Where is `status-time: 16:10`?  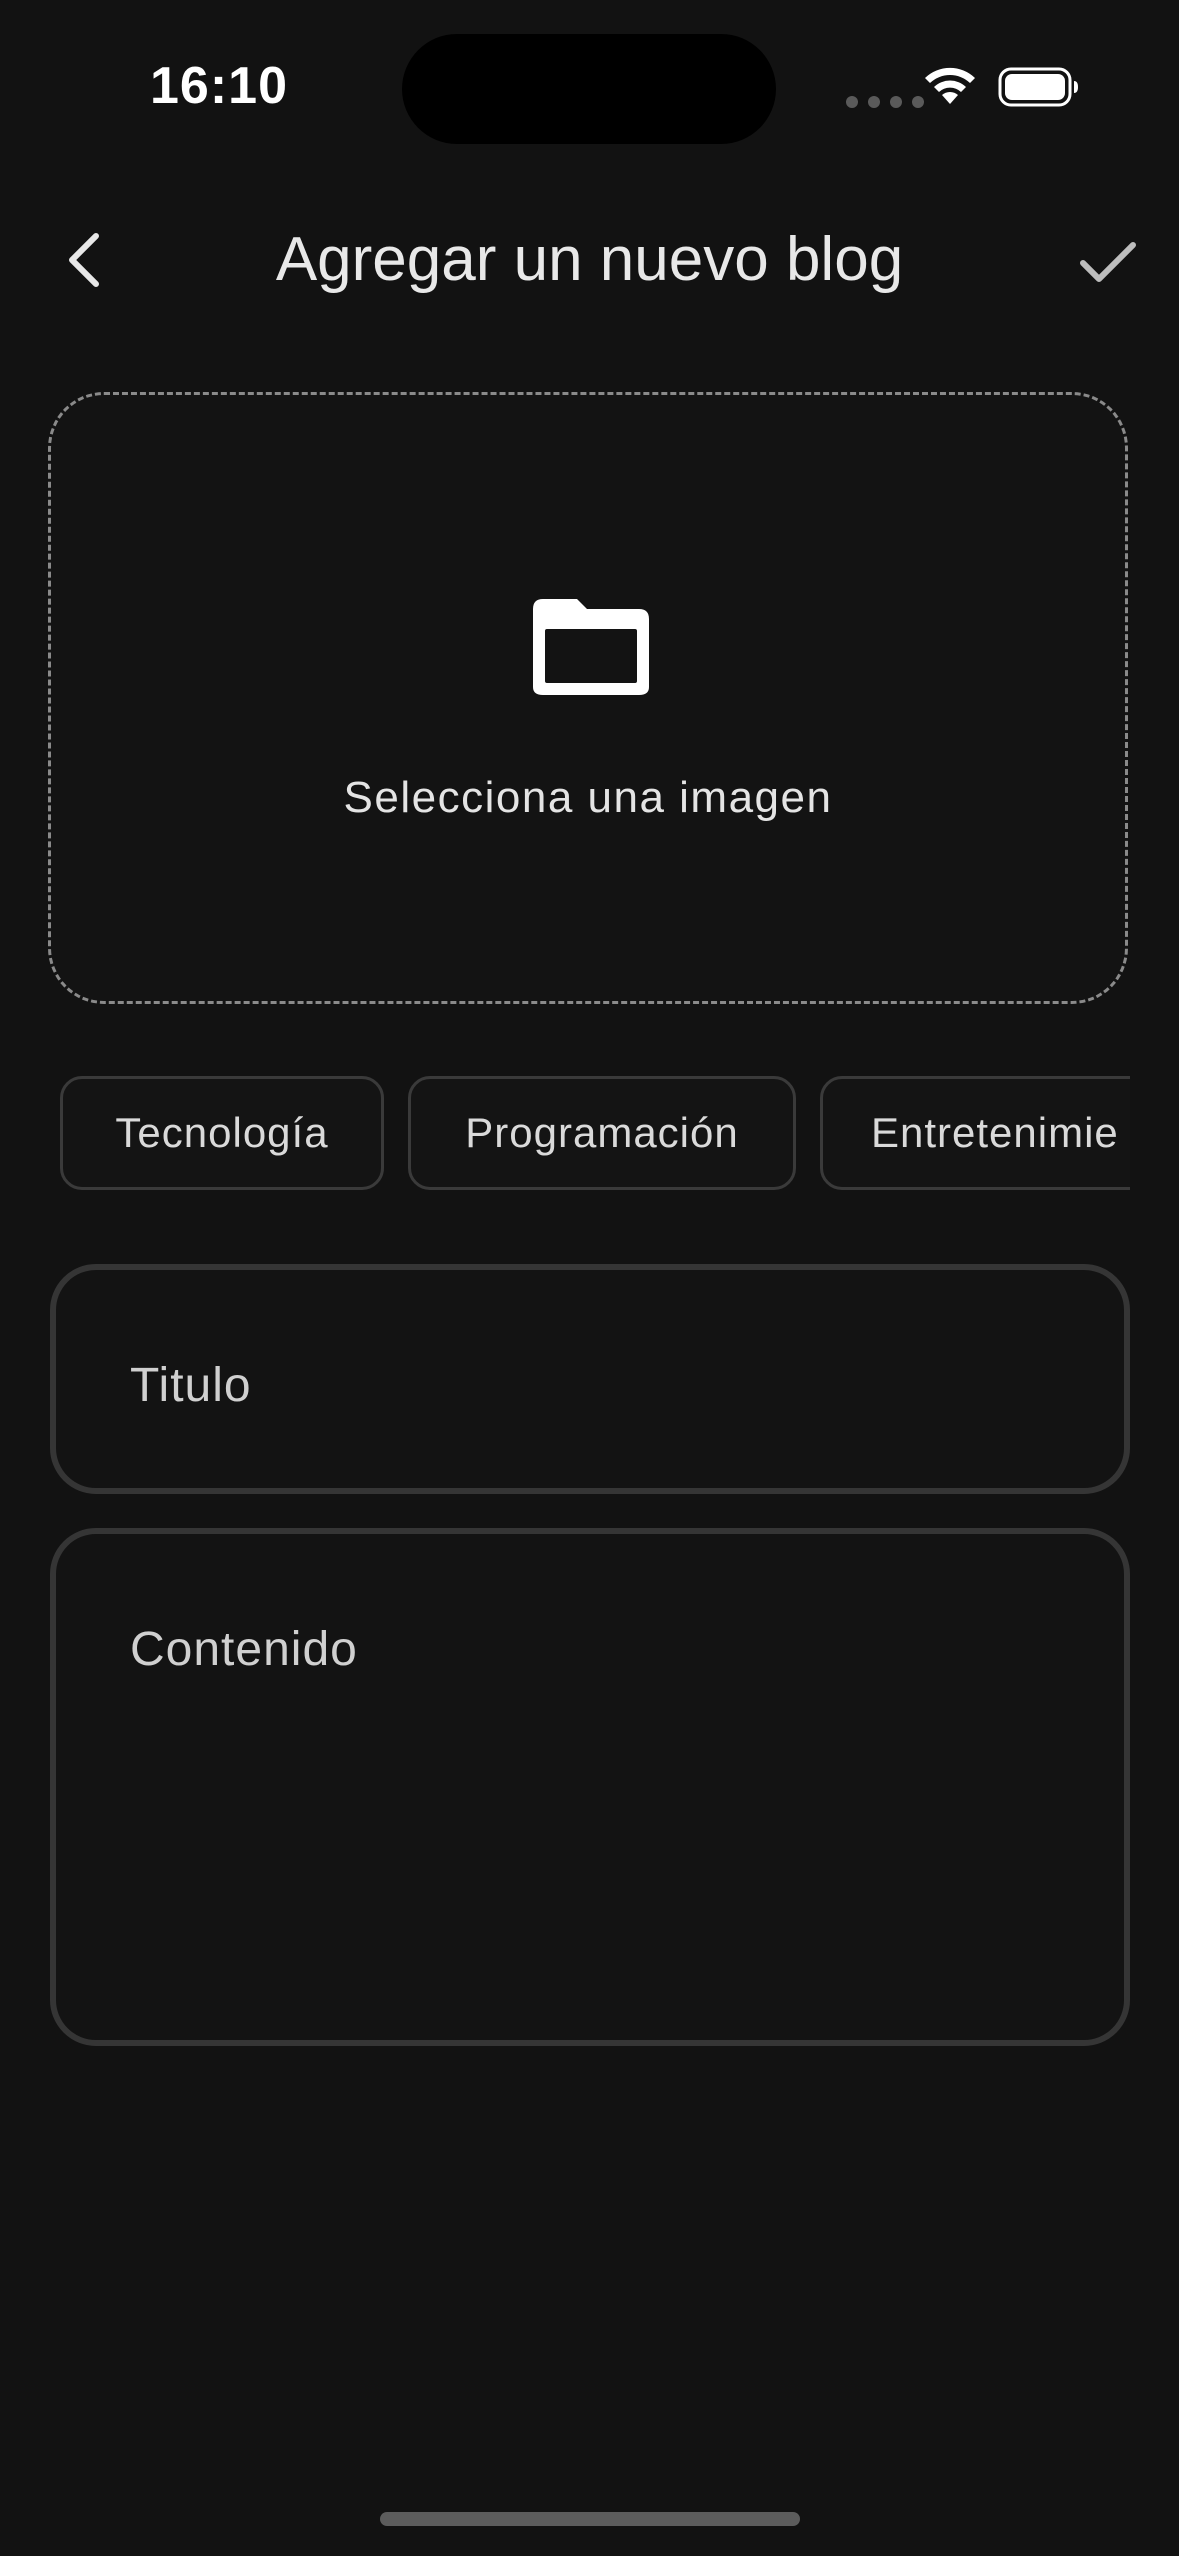
status-time: 16:10 is located at coordinates (219, 86).